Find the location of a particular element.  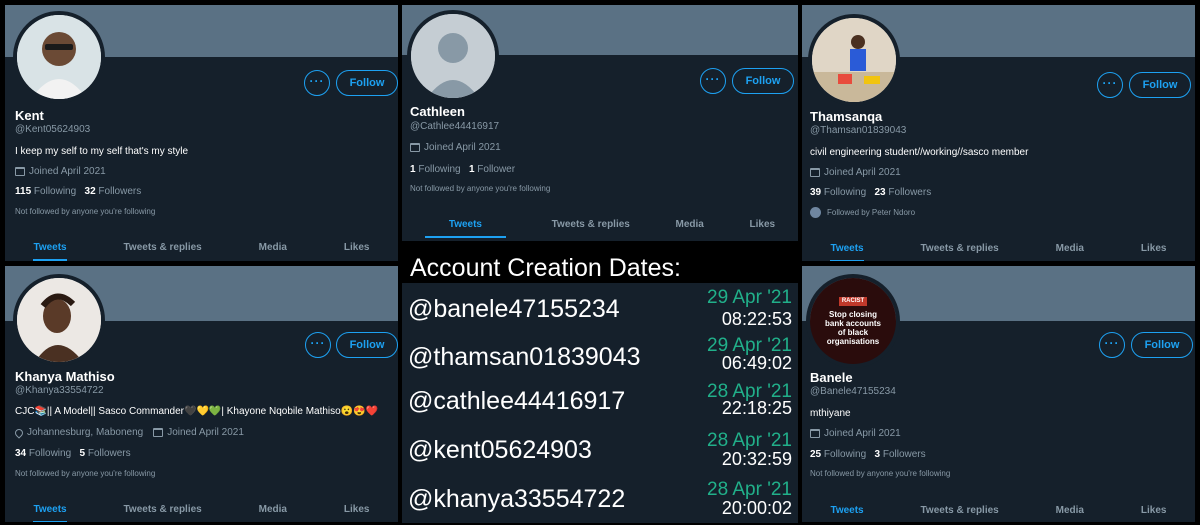

followers-link: 3 Followers is located at coordinates (900, 454).